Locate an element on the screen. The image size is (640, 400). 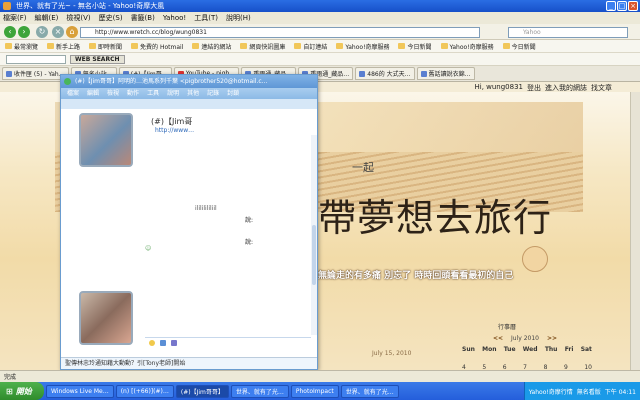
tray-yahoo-stock: Yahoo!奇摩行情 is located at coordinates (551, 391).